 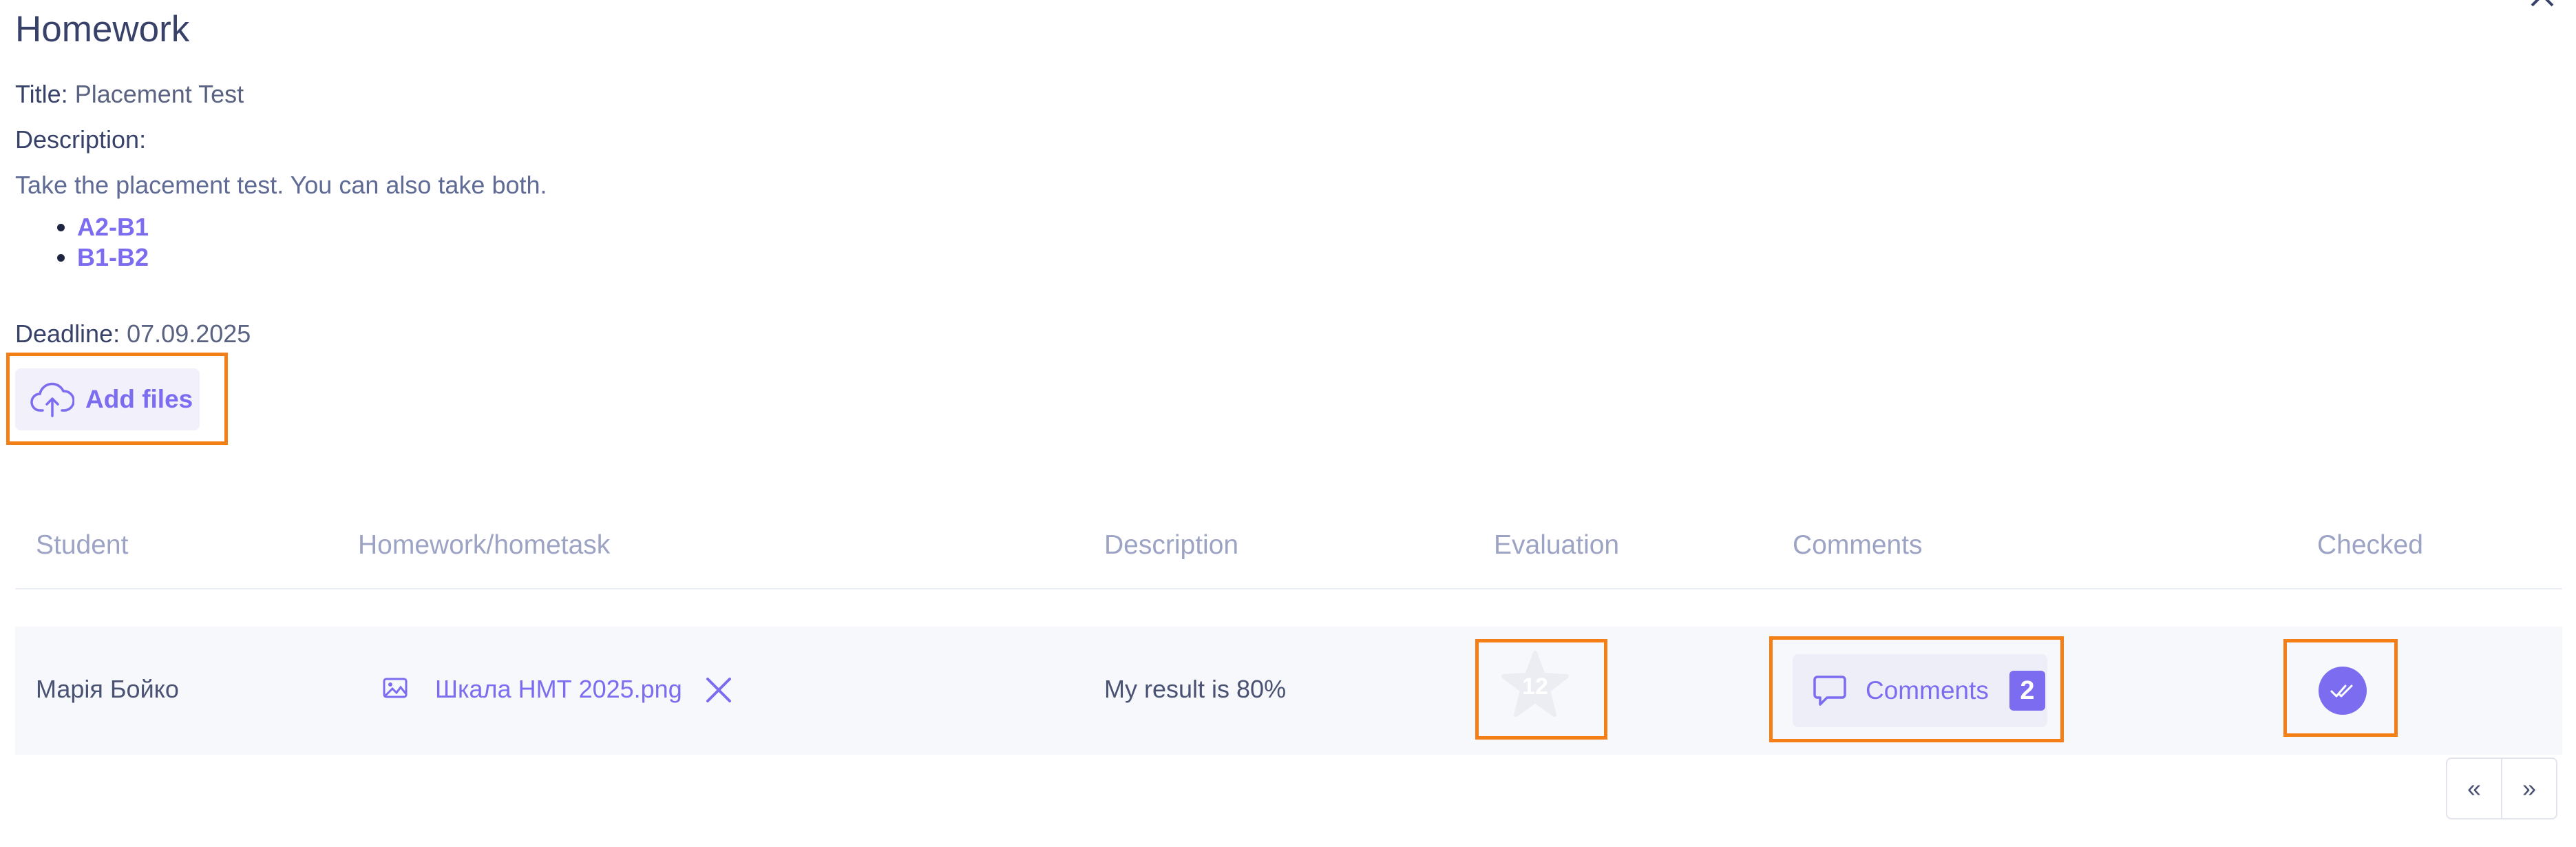 What do you see at coordinates (1557, 545) in the screenshot?
I see `header-evaluation: Evaluation` at bounding box center [1557, 545].